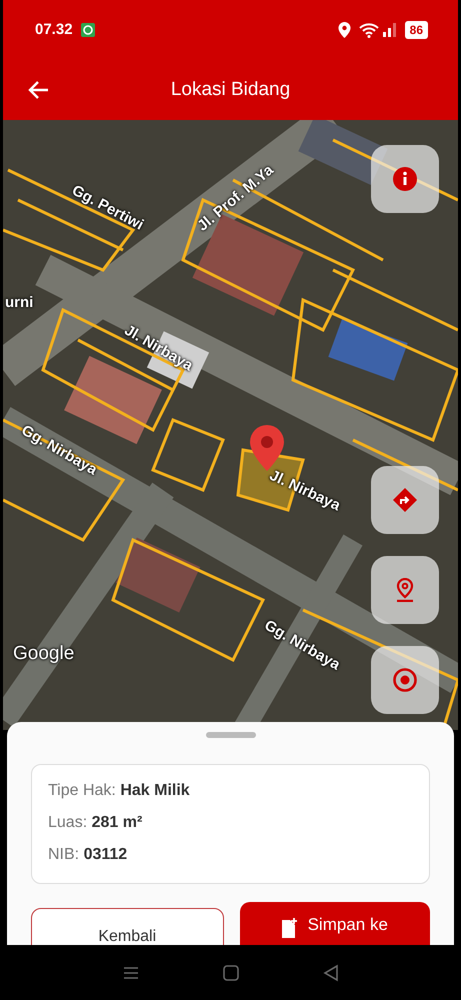 Image resolution: width=461 pixels, height=1000 pixels. Describe the element at coordinates (231, 90) in the screenshot. I see `screen-title: Lokasi Bidang` at that location.